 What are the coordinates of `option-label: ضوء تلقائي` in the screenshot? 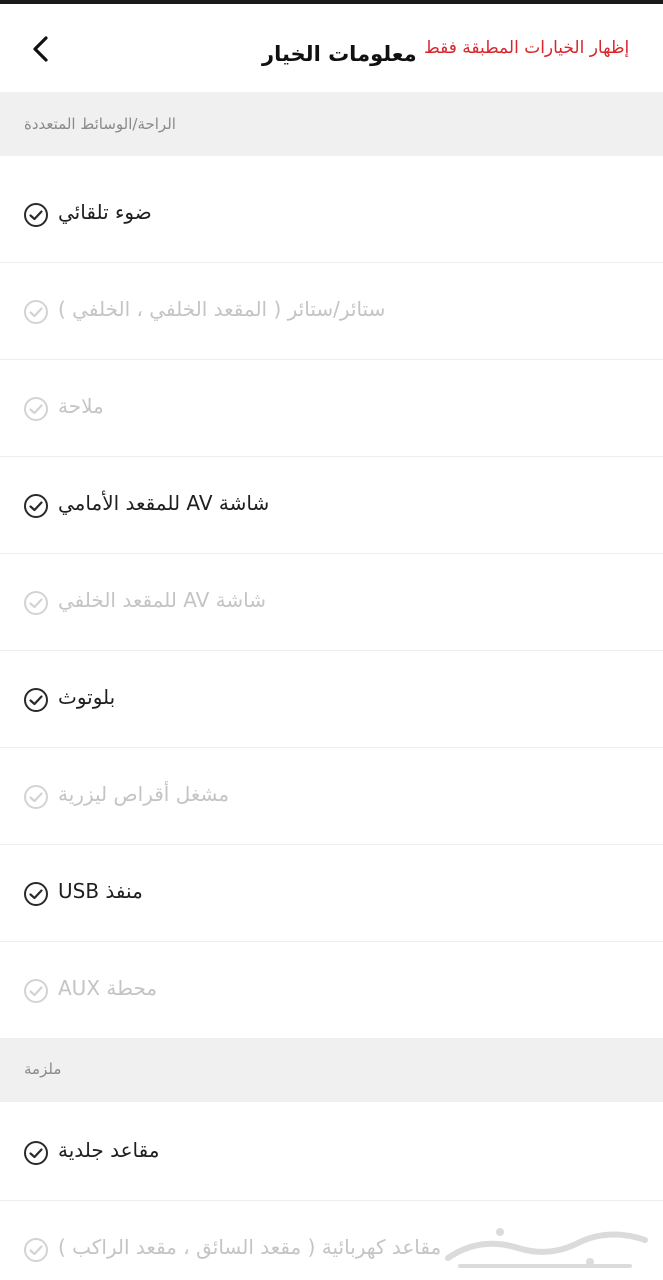 It's located at (105, 212).